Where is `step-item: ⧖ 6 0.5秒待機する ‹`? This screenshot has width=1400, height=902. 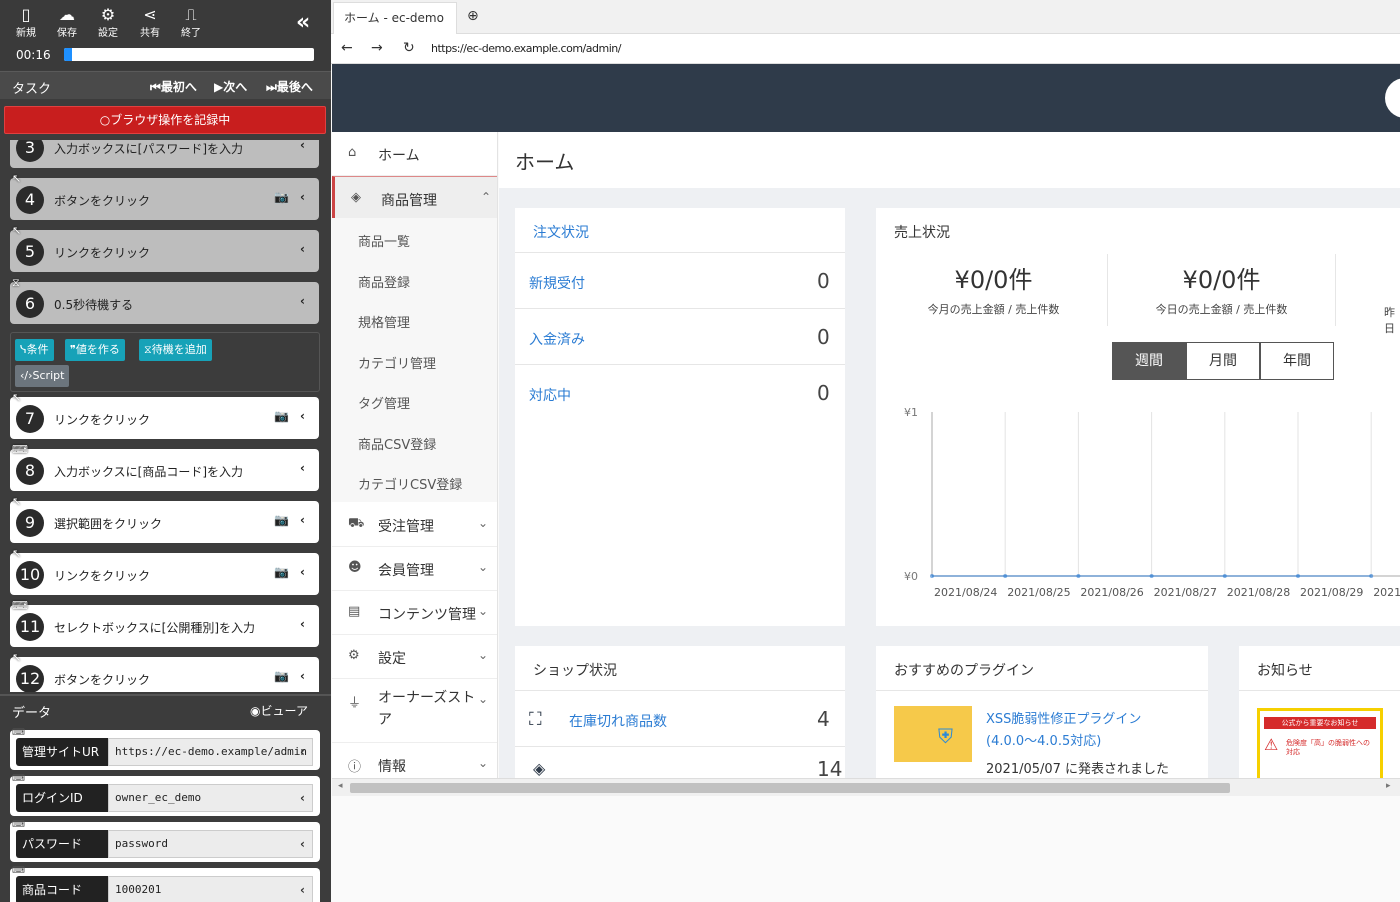
step-item: ⧖ 6 0.5秒待機する ‹ is located at coordinates (164, 300).